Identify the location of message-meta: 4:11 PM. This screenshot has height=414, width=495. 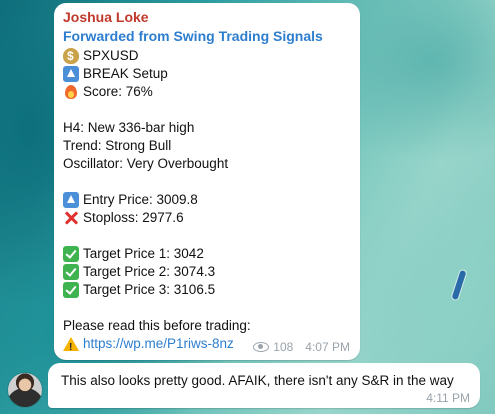
(448, 398).